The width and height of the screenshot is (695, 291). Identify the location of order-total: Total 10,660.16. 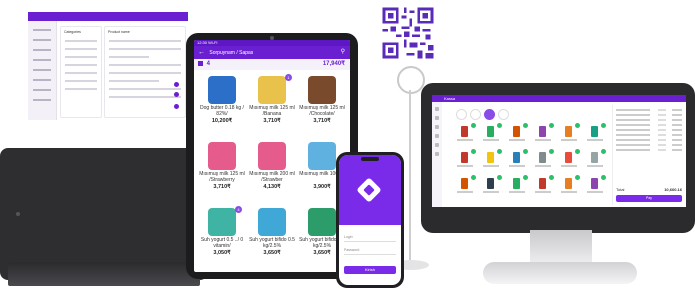
(649, 189).